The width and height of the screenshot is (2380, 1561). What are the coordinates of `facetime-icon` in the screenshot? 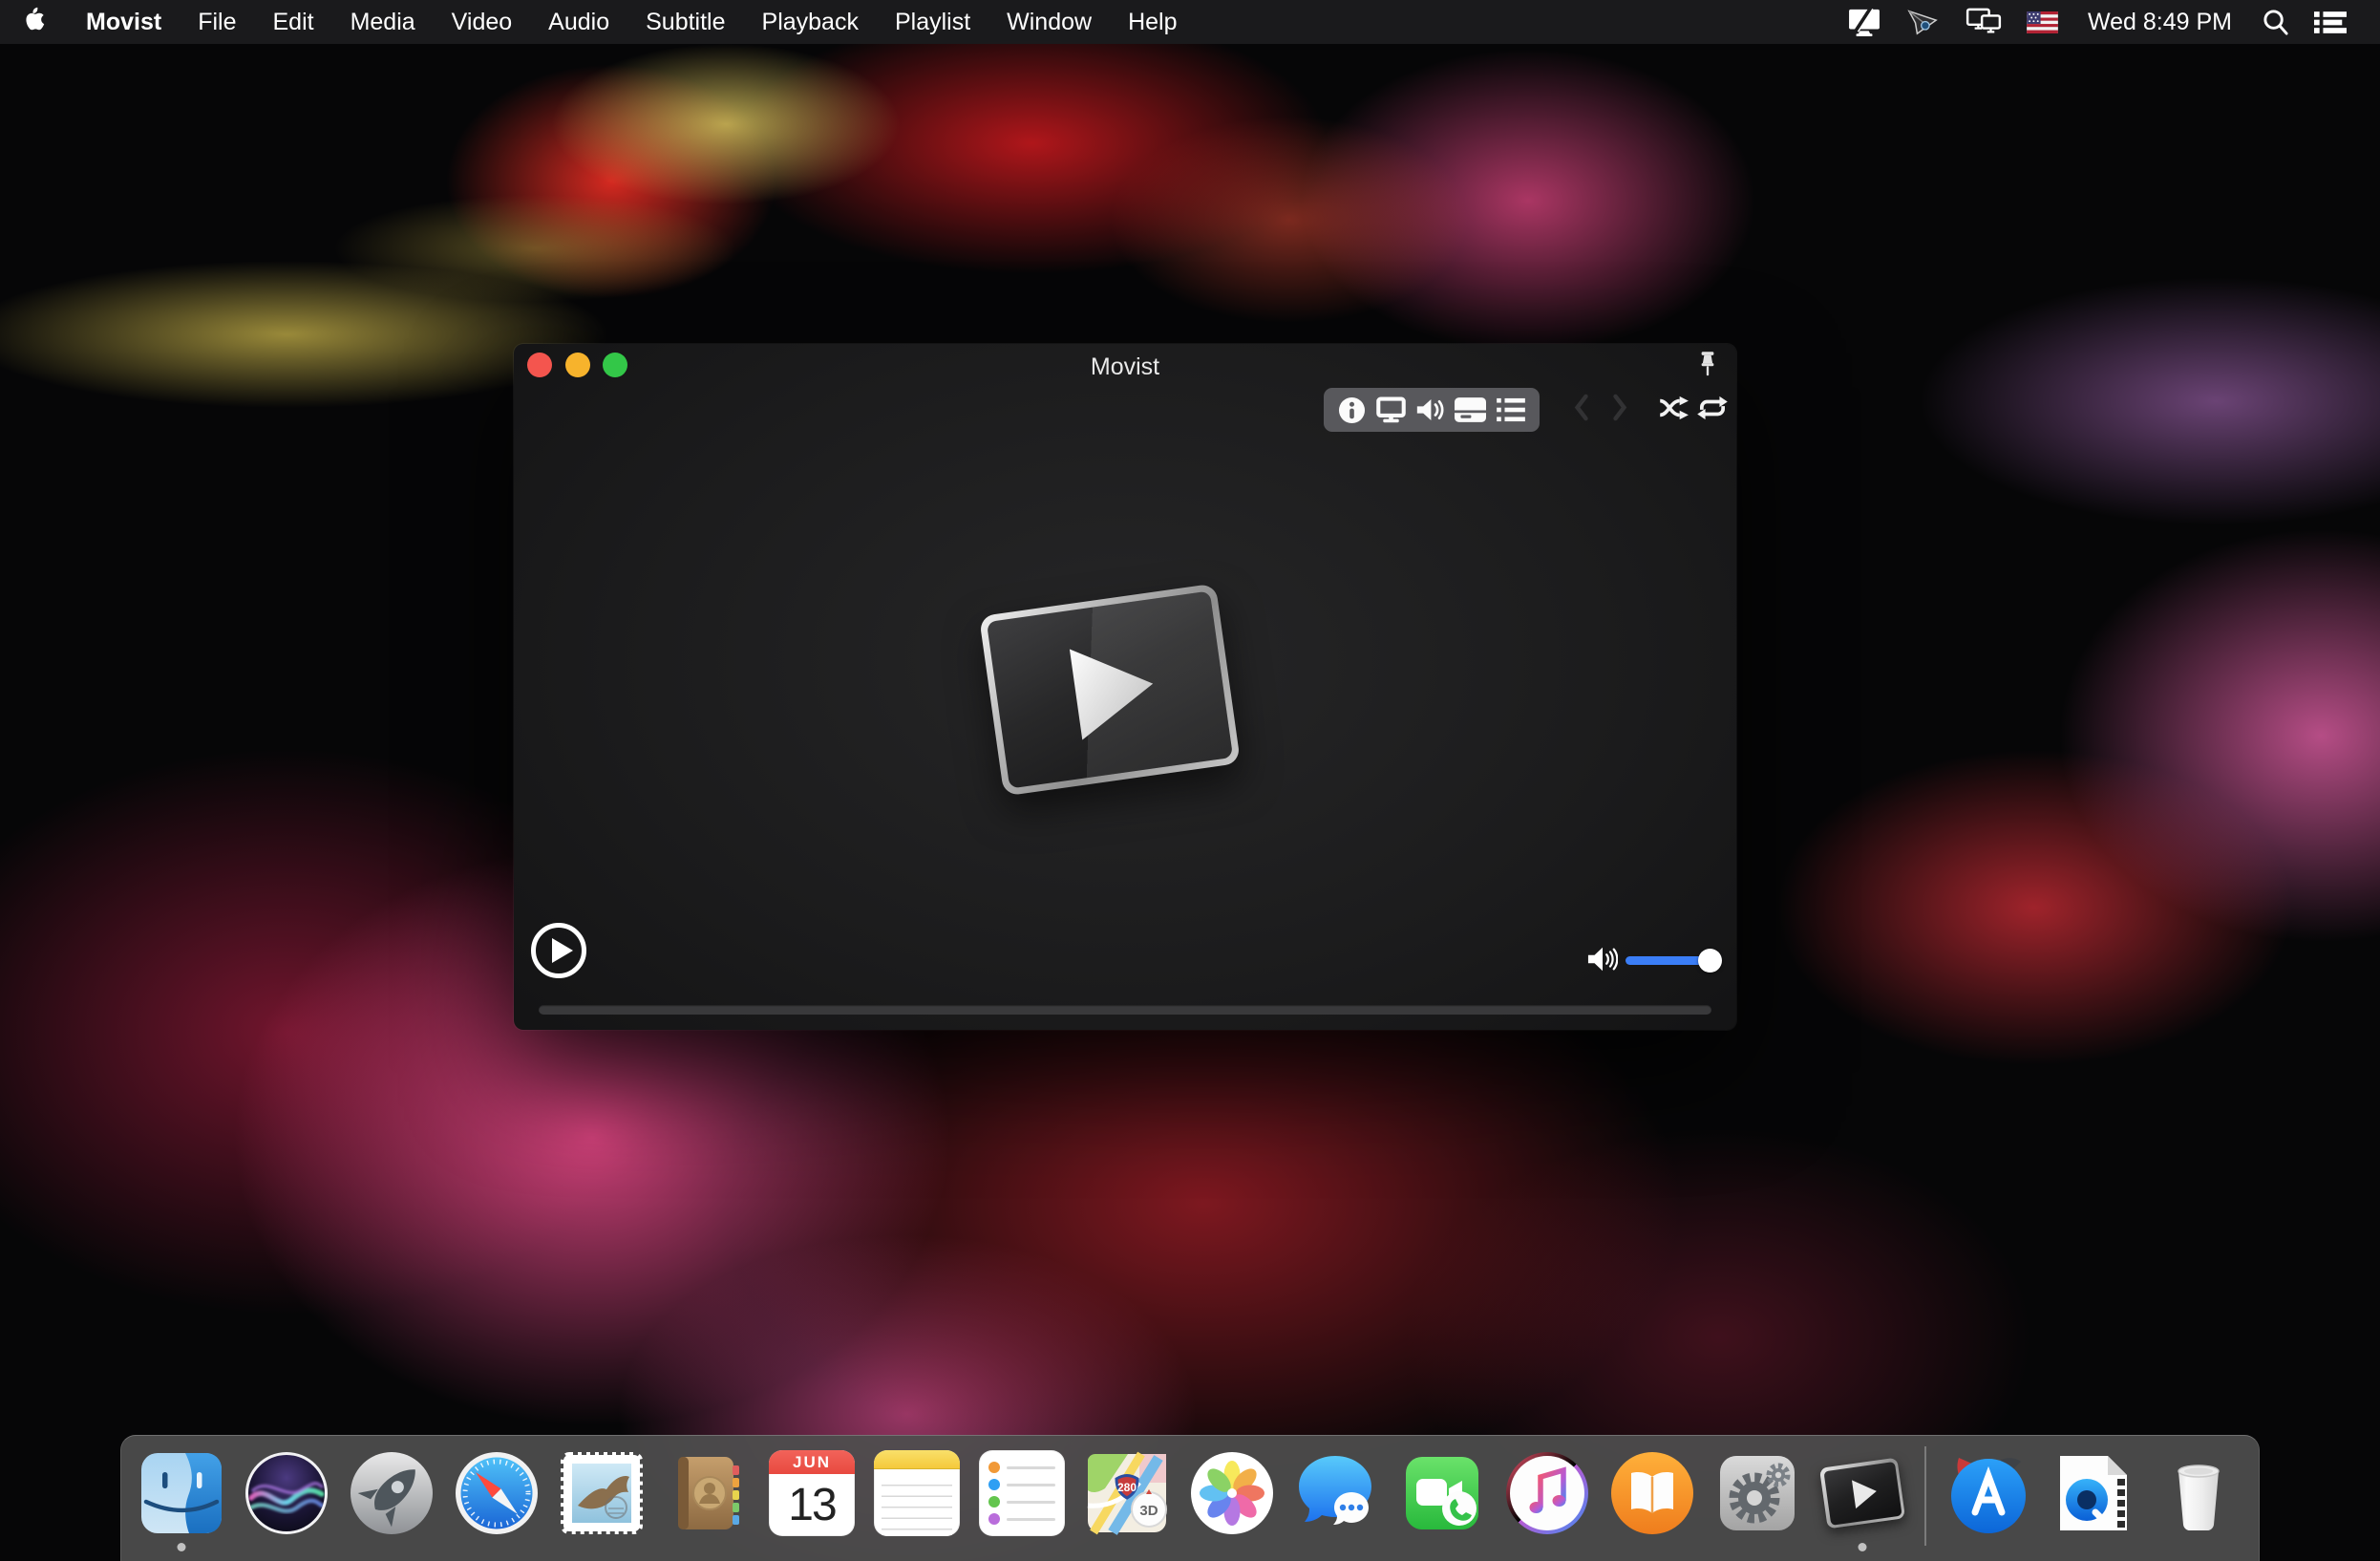 It's located at (1442, 1493).